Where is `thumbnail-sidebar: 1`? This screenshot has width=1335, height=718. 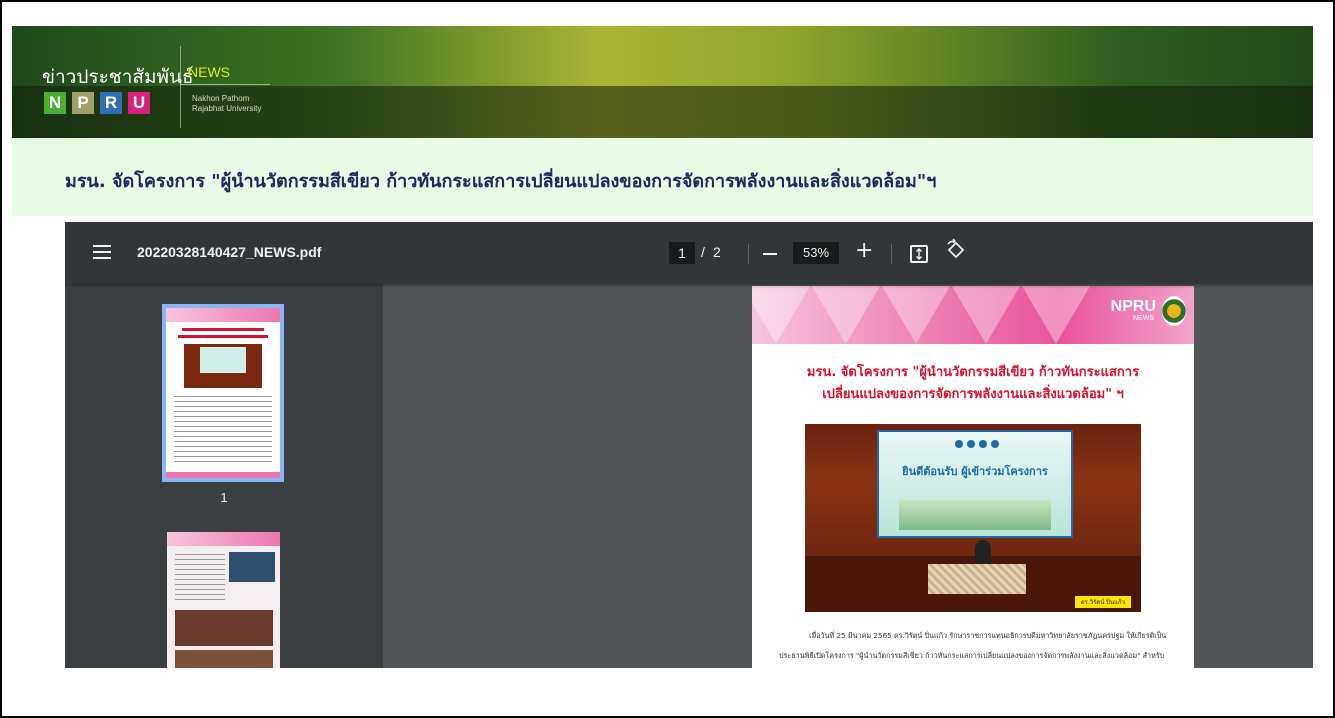
thumbnail-sidebar: 1 is located at coordinates (224, 476).